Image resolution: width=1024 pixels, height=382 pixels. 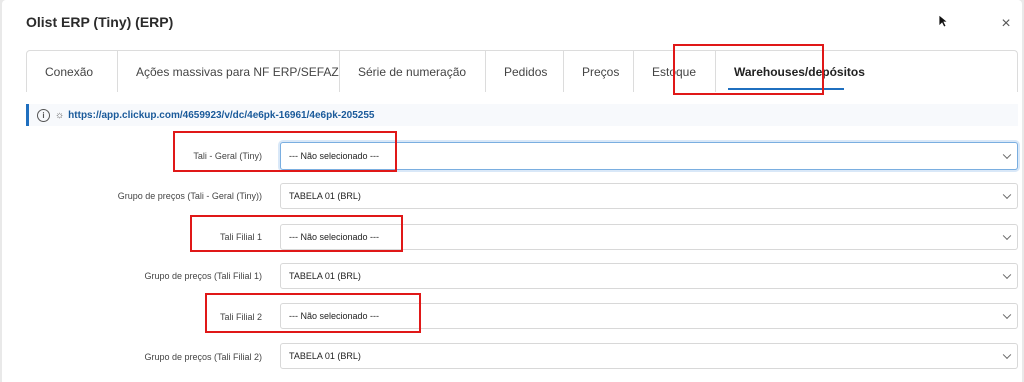 I want to click on tab-serie-numeracao: Série de numeração, so click(x=413, y=71).